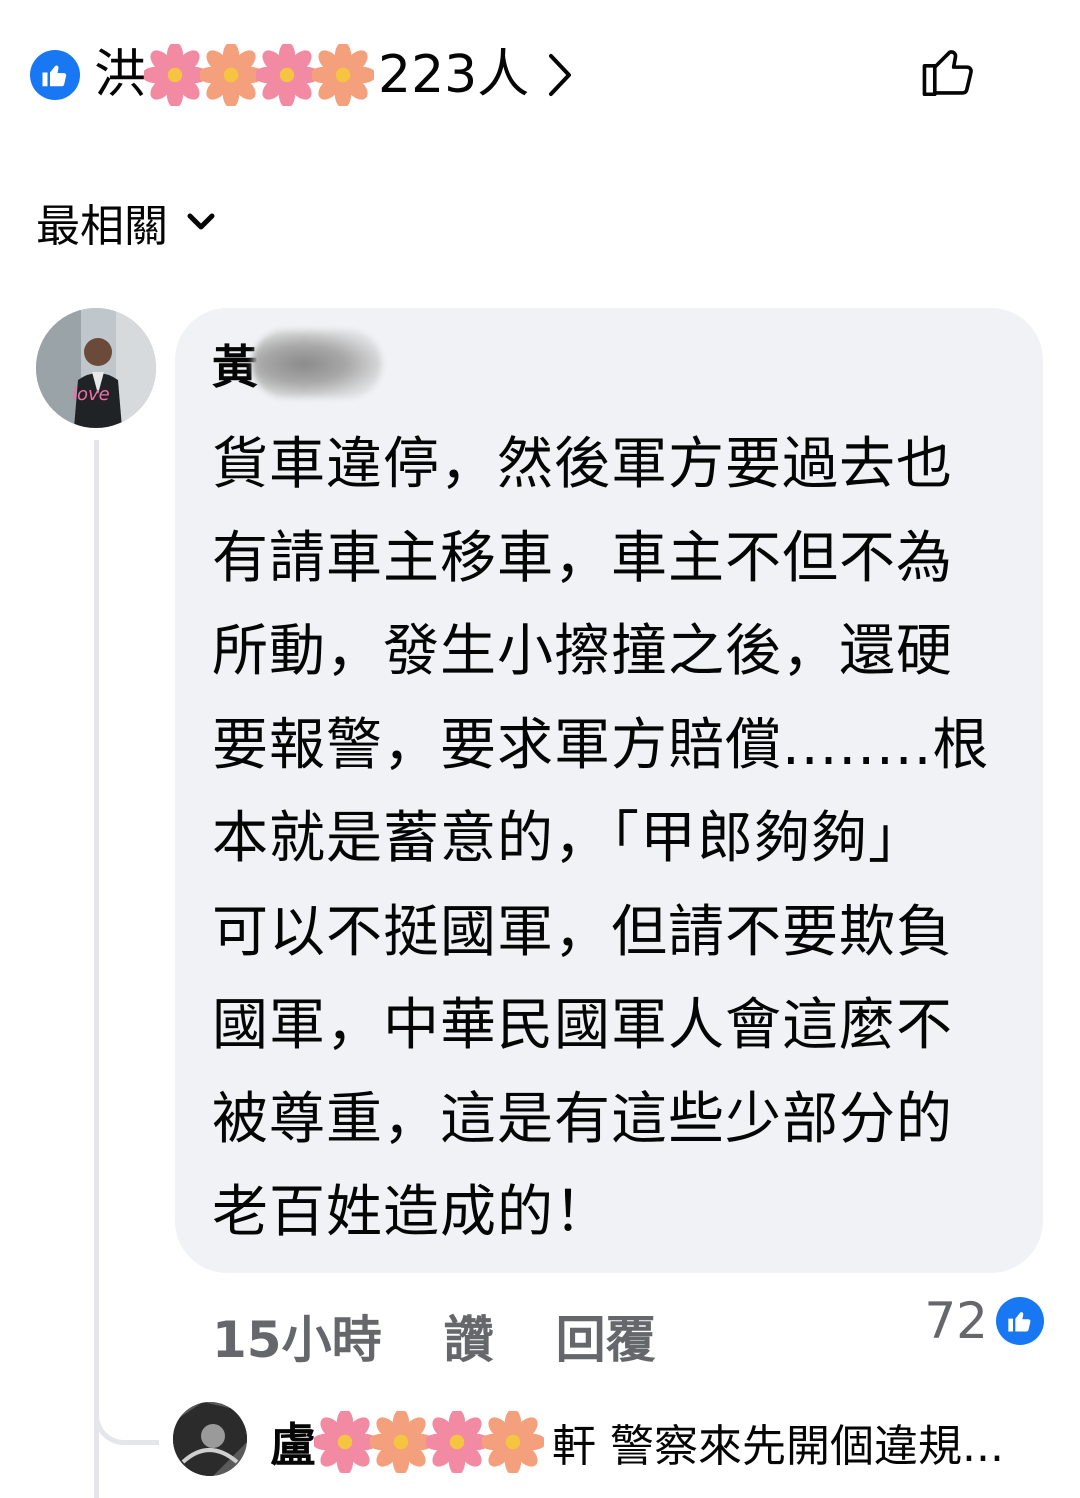 This screenshot has width=1080, height=1498. Describe the element at coordinates (582, 932) in the screenshot. I see `comment-line: 可以不挺國軍，但請不要欺負` at that location.